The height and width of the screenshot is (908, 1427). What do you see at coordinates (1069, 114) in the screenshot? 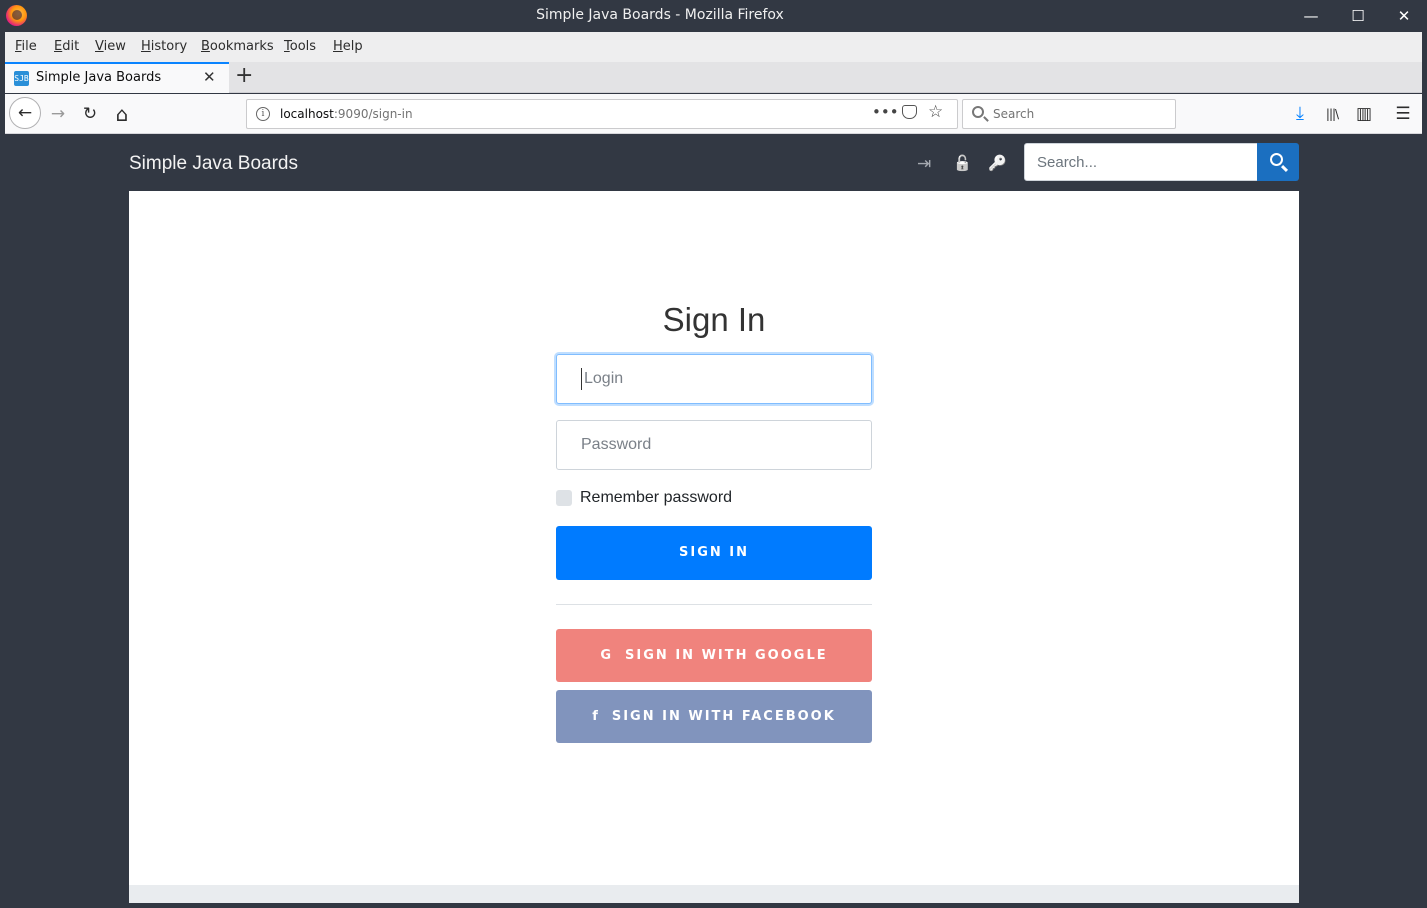
I see `browser-search-bar: Search` at bounding box center [1069, 114].